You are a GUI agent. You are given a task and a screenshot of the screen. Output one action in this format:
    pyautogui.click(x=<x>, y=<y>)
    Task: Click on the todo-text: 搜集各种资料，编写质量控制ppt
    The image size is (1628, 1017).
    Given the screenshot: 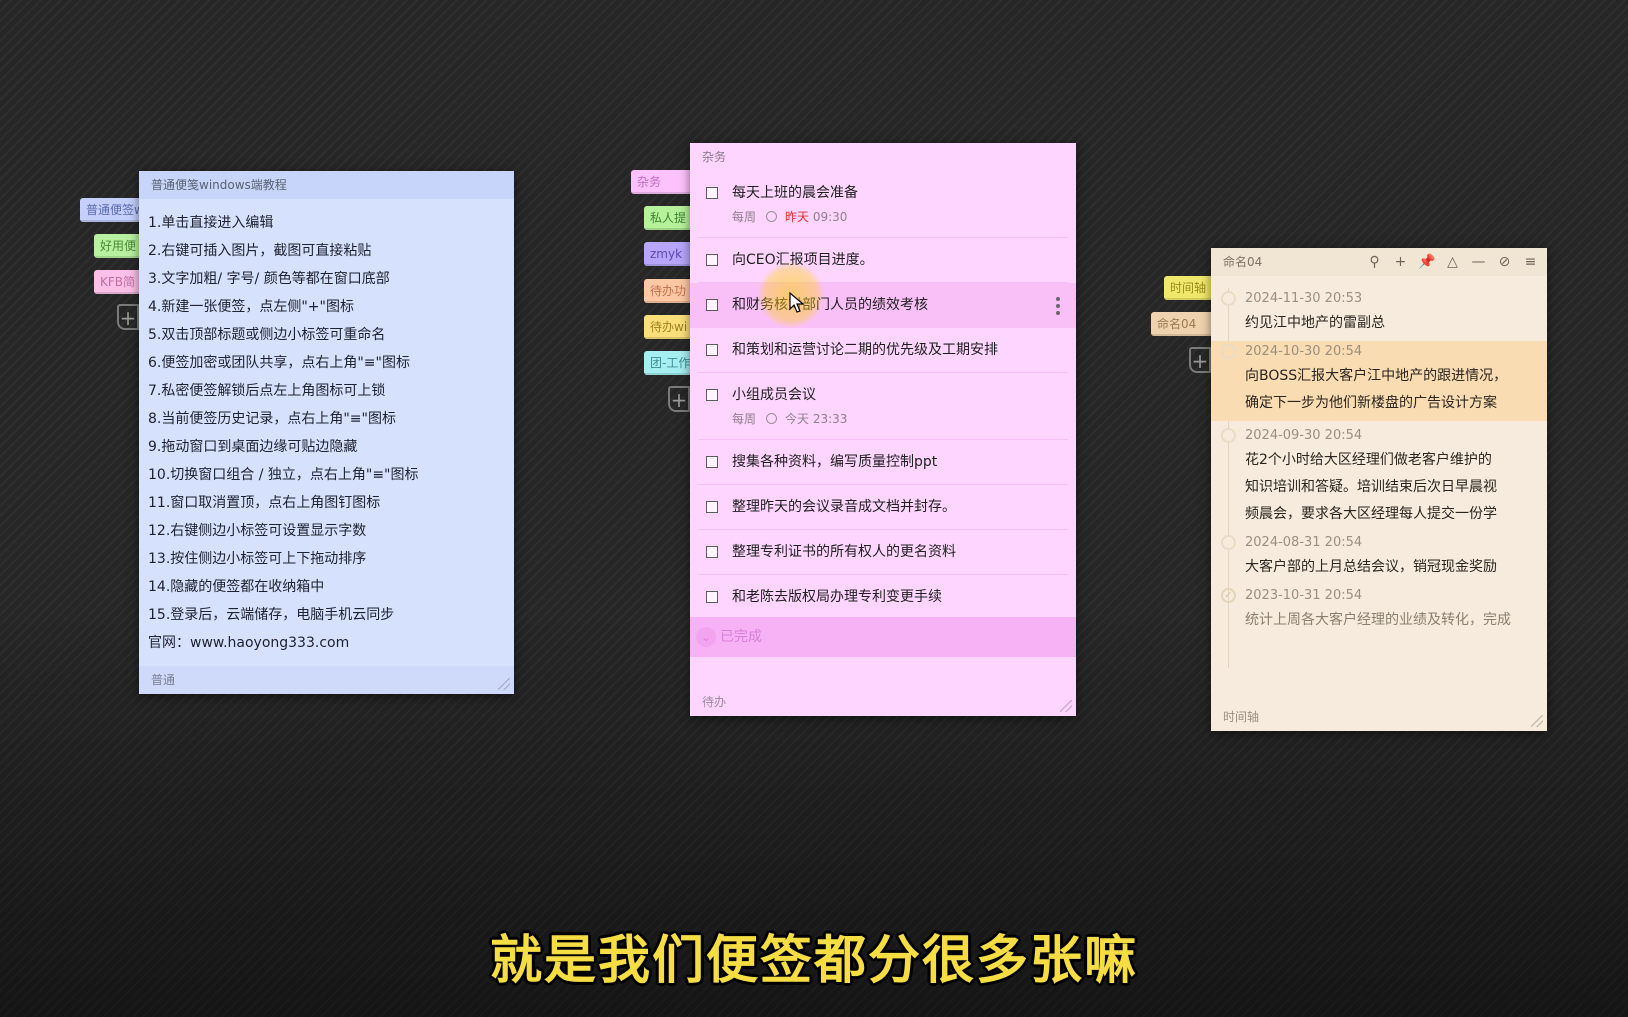 What is the action you would take?
    pyautogui.click(x=894, y=456)
    